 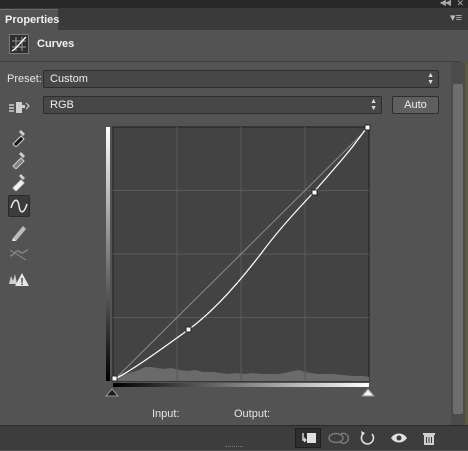 What do you see at coordinates (19, 231) in the screenshot?
I see `draw-pencil-icon` at bounding box center [19, 231].